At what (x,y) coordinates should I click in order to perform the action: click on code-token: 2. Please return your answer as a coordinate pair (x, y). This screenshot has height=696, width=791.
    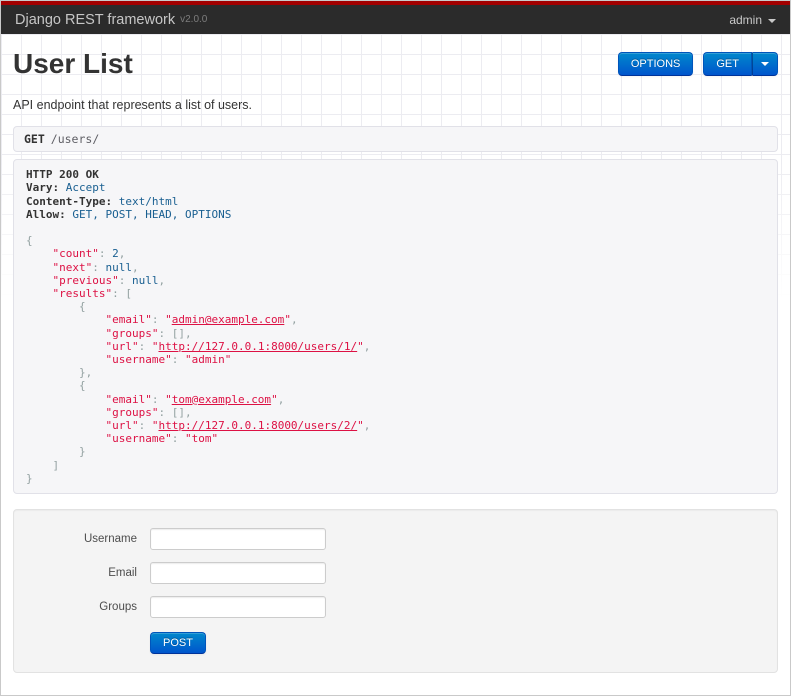
    Looking at the image, I should click on (115, 254).